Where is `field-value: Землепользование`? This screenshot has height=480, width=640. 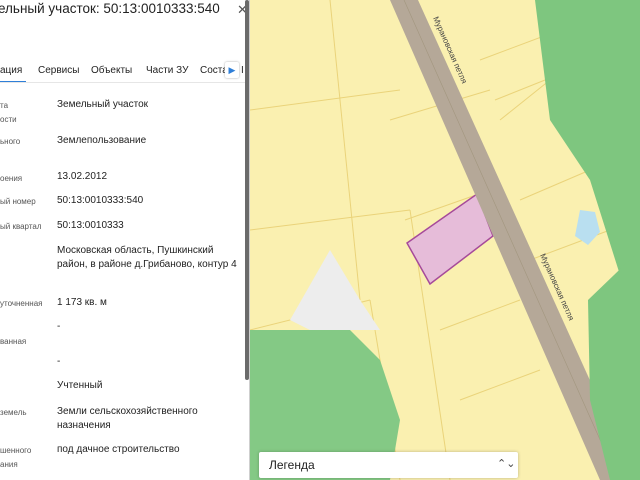
field-value: Землепользование is located at coordinates (102, 140).